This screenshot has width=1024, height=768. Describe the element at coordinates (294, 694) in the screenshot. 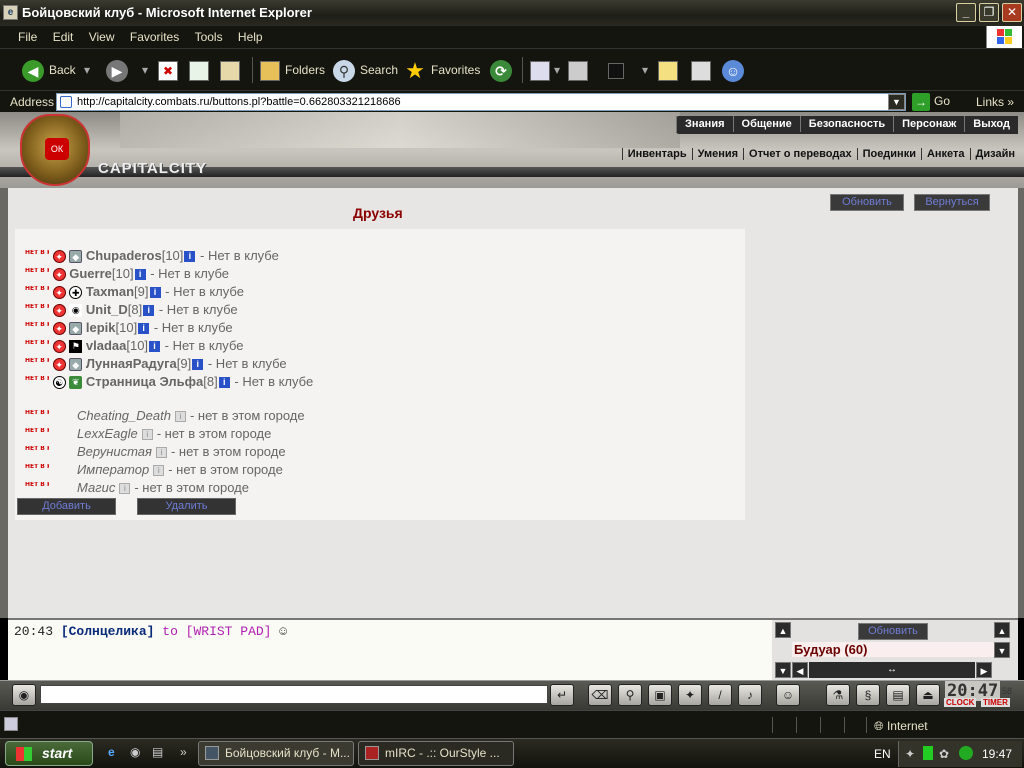

I see `chat-input` at that location.